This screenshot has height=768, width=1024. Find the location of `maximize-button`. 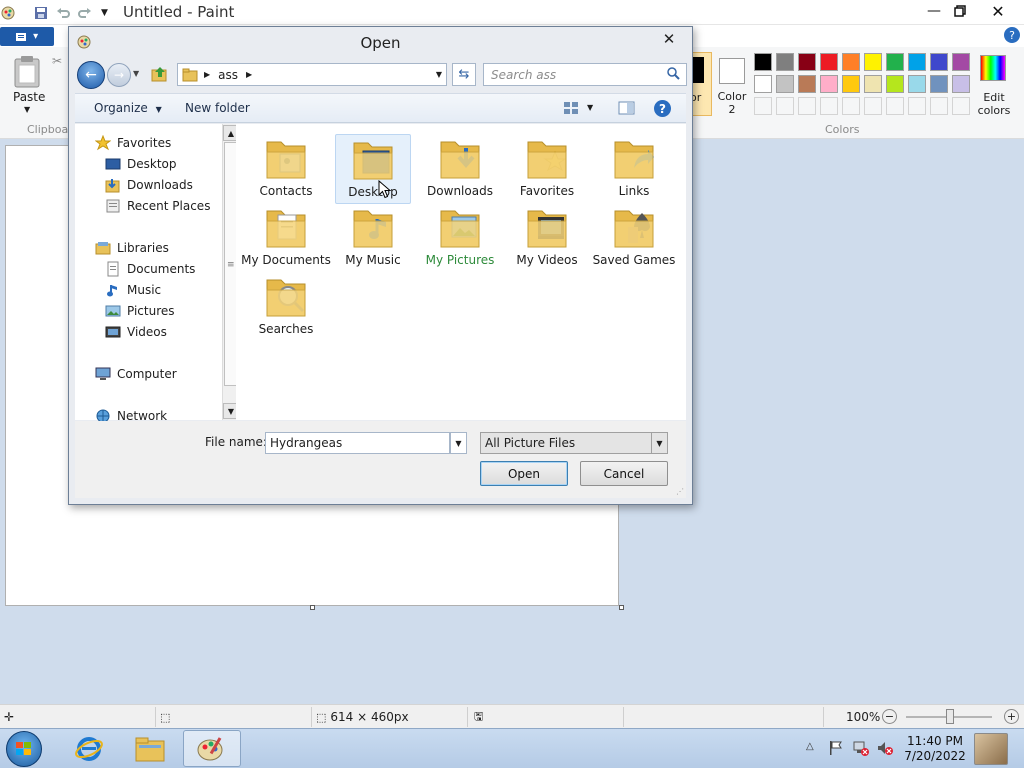

maximize-button is located at coordinates (960, 11).